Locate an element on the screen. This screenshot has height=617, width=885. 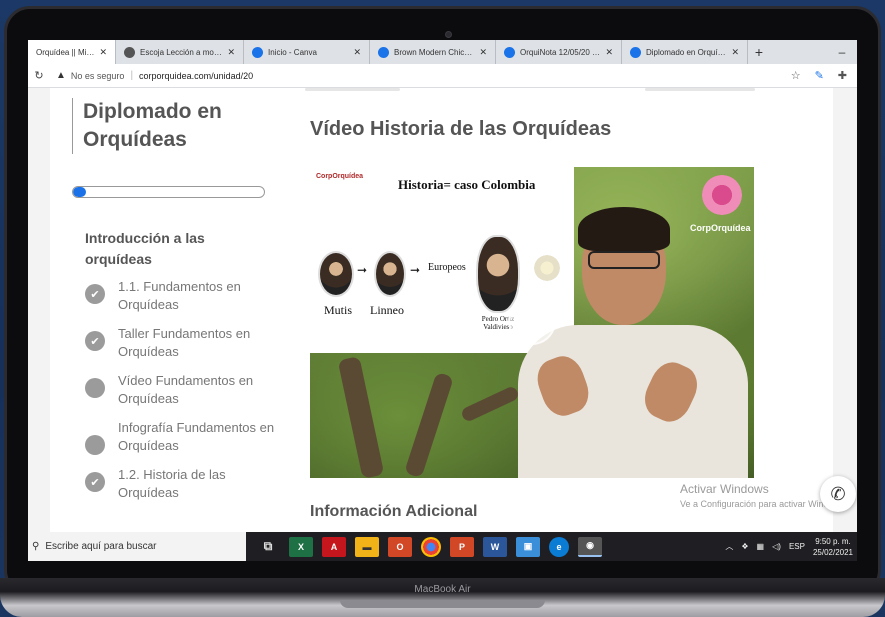
new-tab-button: + is located at coordinates (759, 52).